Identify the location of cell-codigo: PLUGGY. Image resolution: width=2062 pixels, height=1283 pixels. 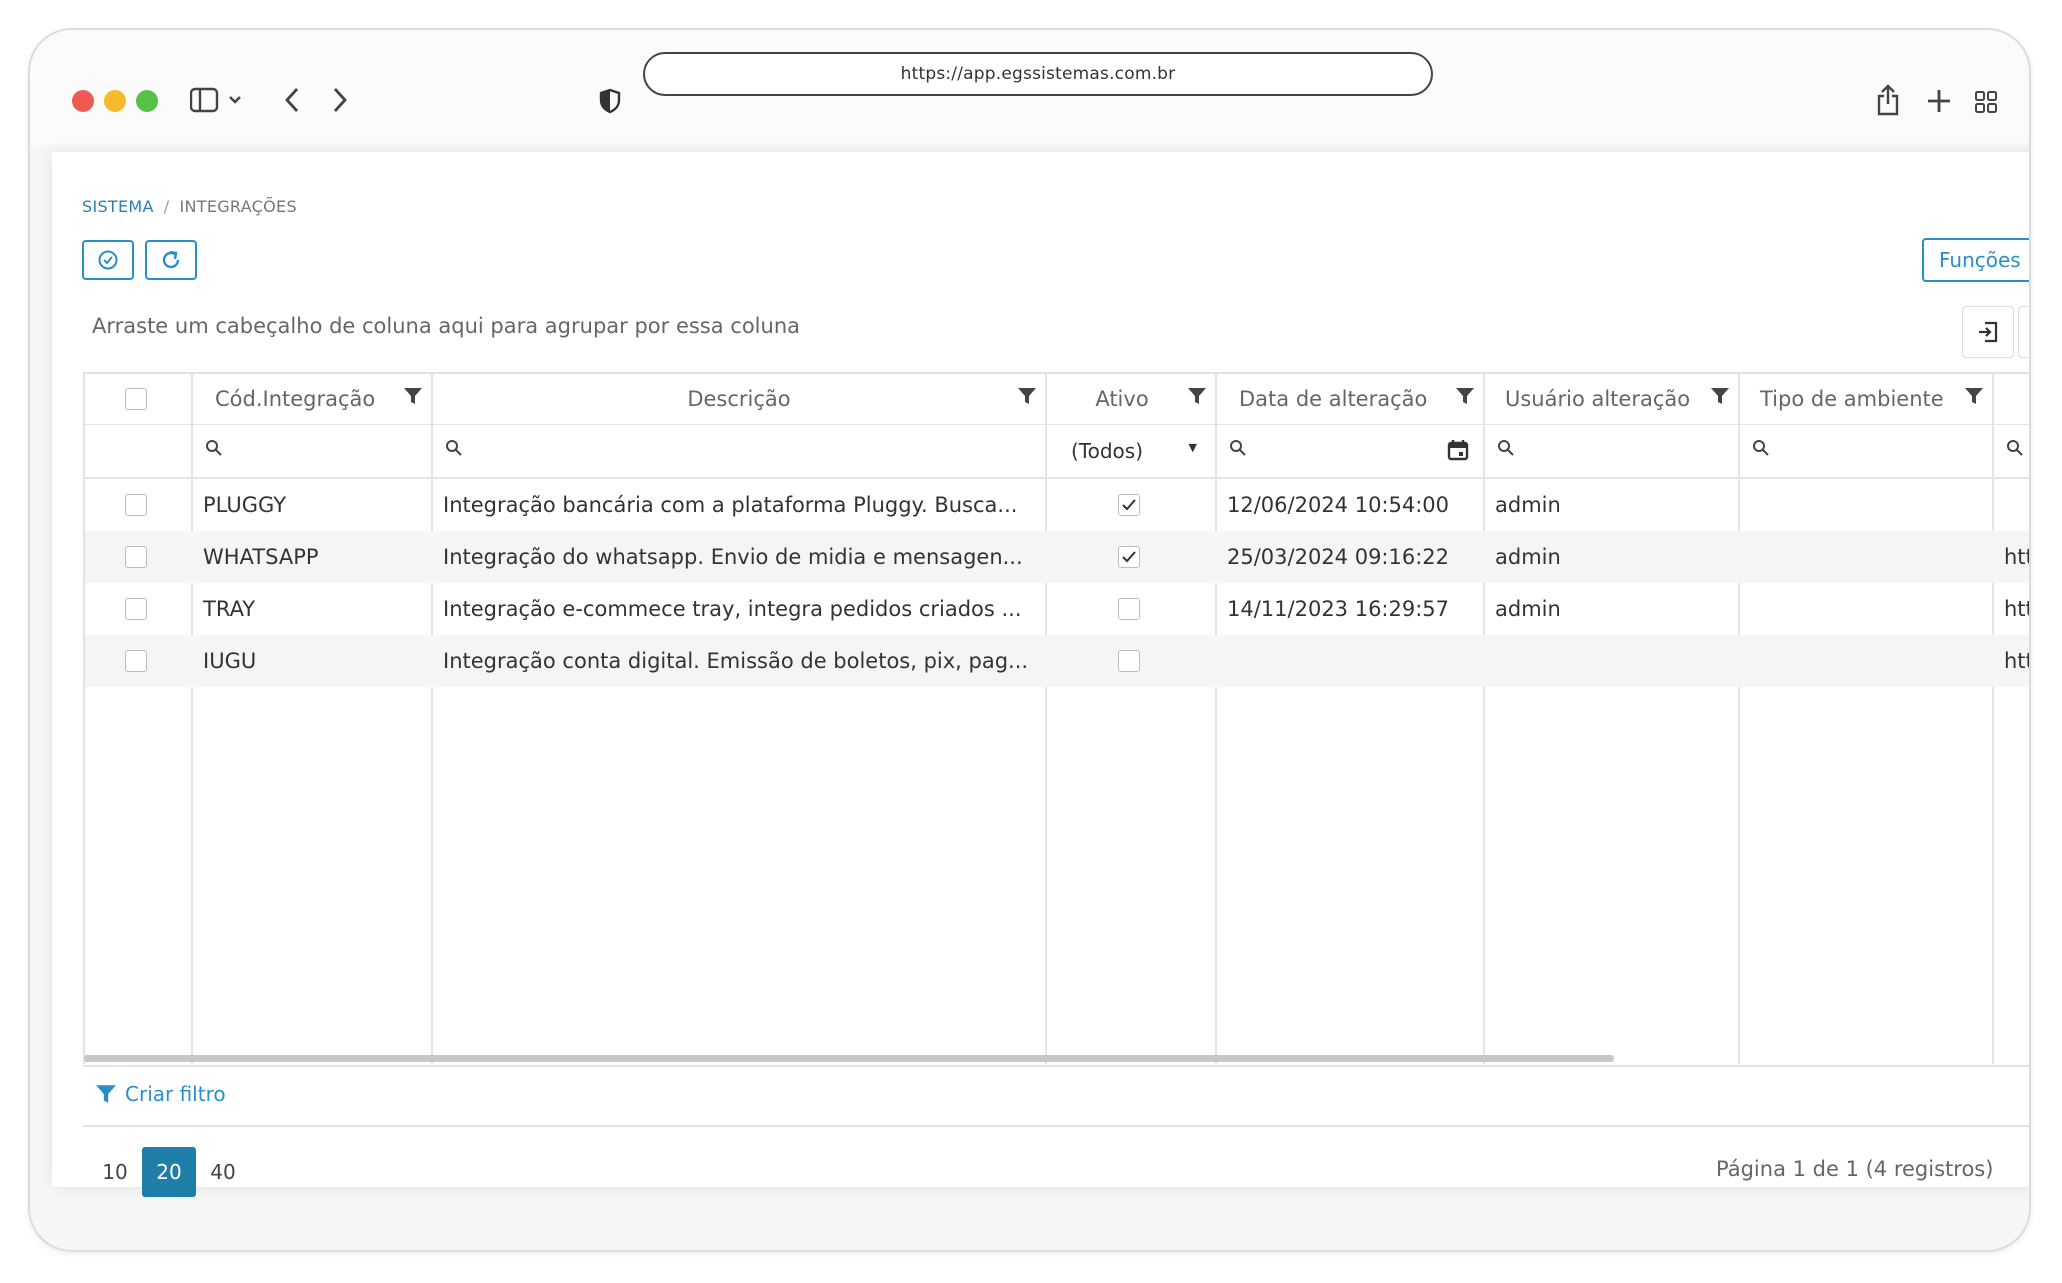
(245, 505).